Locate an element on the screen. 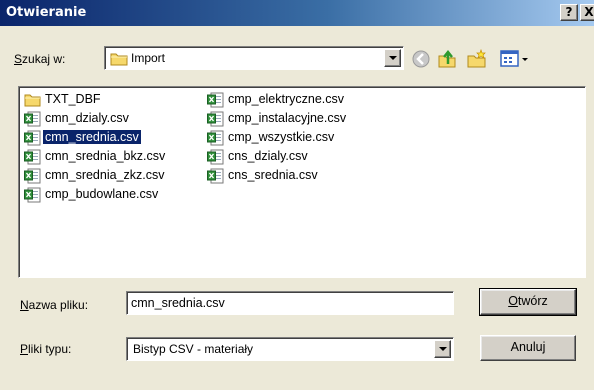 The width and height of the screenshot is (594, 390). file-item-label: cmp_instalacyjne.csv is located at coordinates (287, 118).